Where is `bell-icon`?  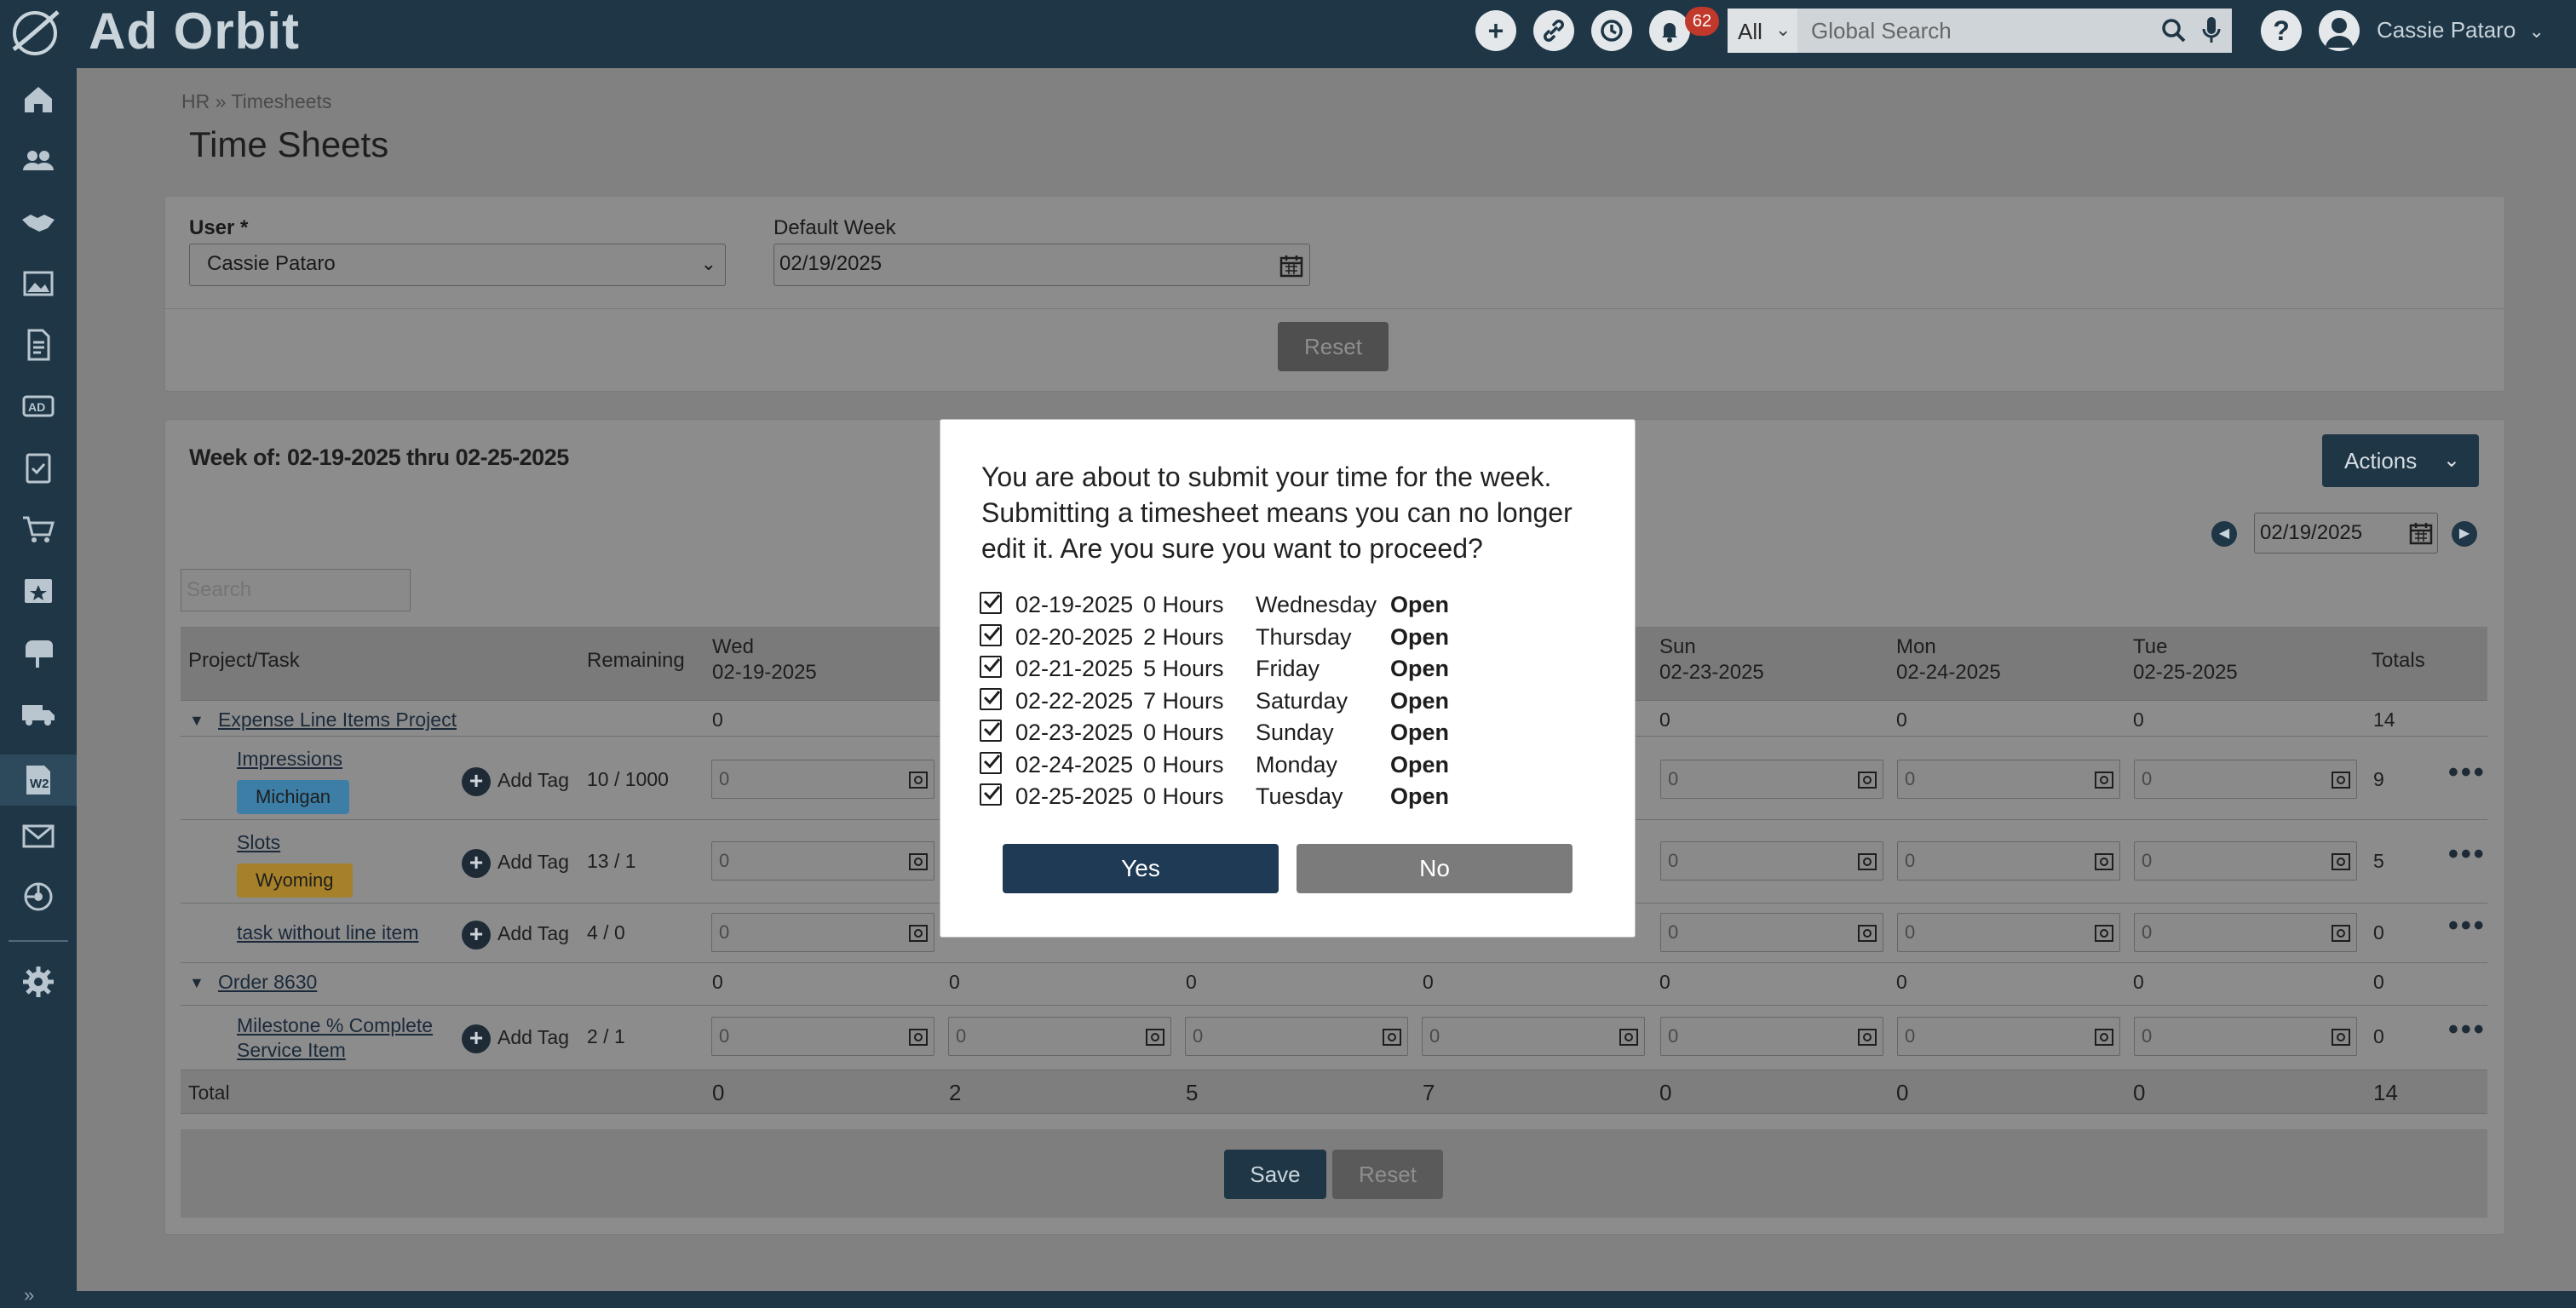 bell-icon is located at coordinates (1670, 30).